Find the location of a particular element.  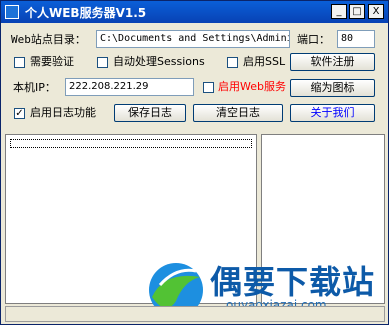

maximize-button: □ is located at coordinates (357, 11).